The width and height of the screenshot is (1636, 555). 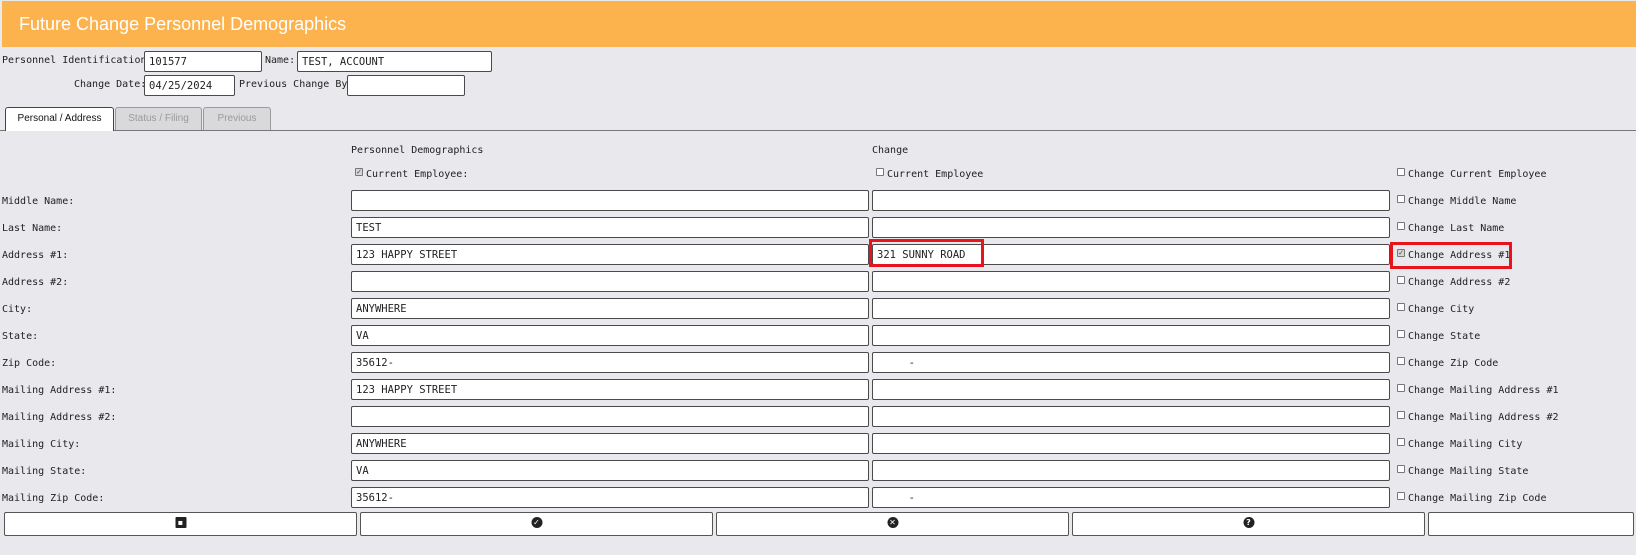 What do you see at coordinates (20, 336) in the screenshot?
I see `row-label: State:` at bounding box center [20, 336].